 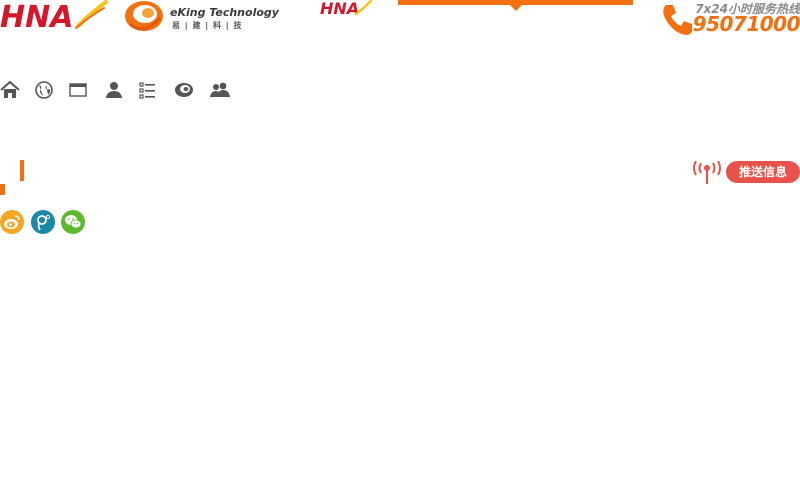 I want to click on tencent-weibo-icon, so click(x=43, y=222).